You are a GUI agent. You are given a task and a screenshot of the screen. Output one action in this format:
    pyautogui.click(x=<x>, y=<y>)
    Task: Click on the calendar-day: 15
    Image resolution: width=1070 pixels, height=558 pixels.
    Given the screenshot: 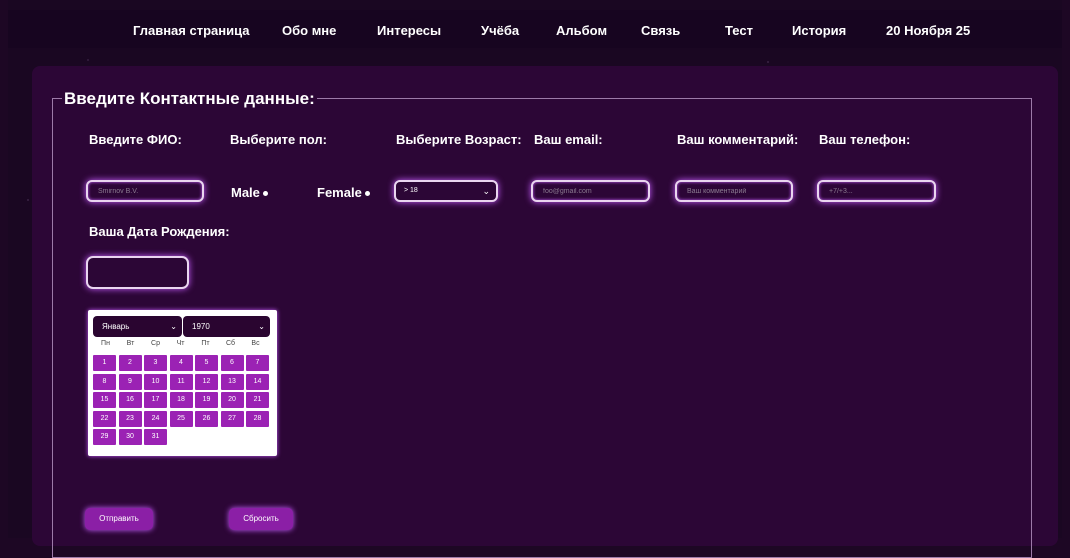 What is the action you would take?
    pyautogui.click(x=104, y=400)
    